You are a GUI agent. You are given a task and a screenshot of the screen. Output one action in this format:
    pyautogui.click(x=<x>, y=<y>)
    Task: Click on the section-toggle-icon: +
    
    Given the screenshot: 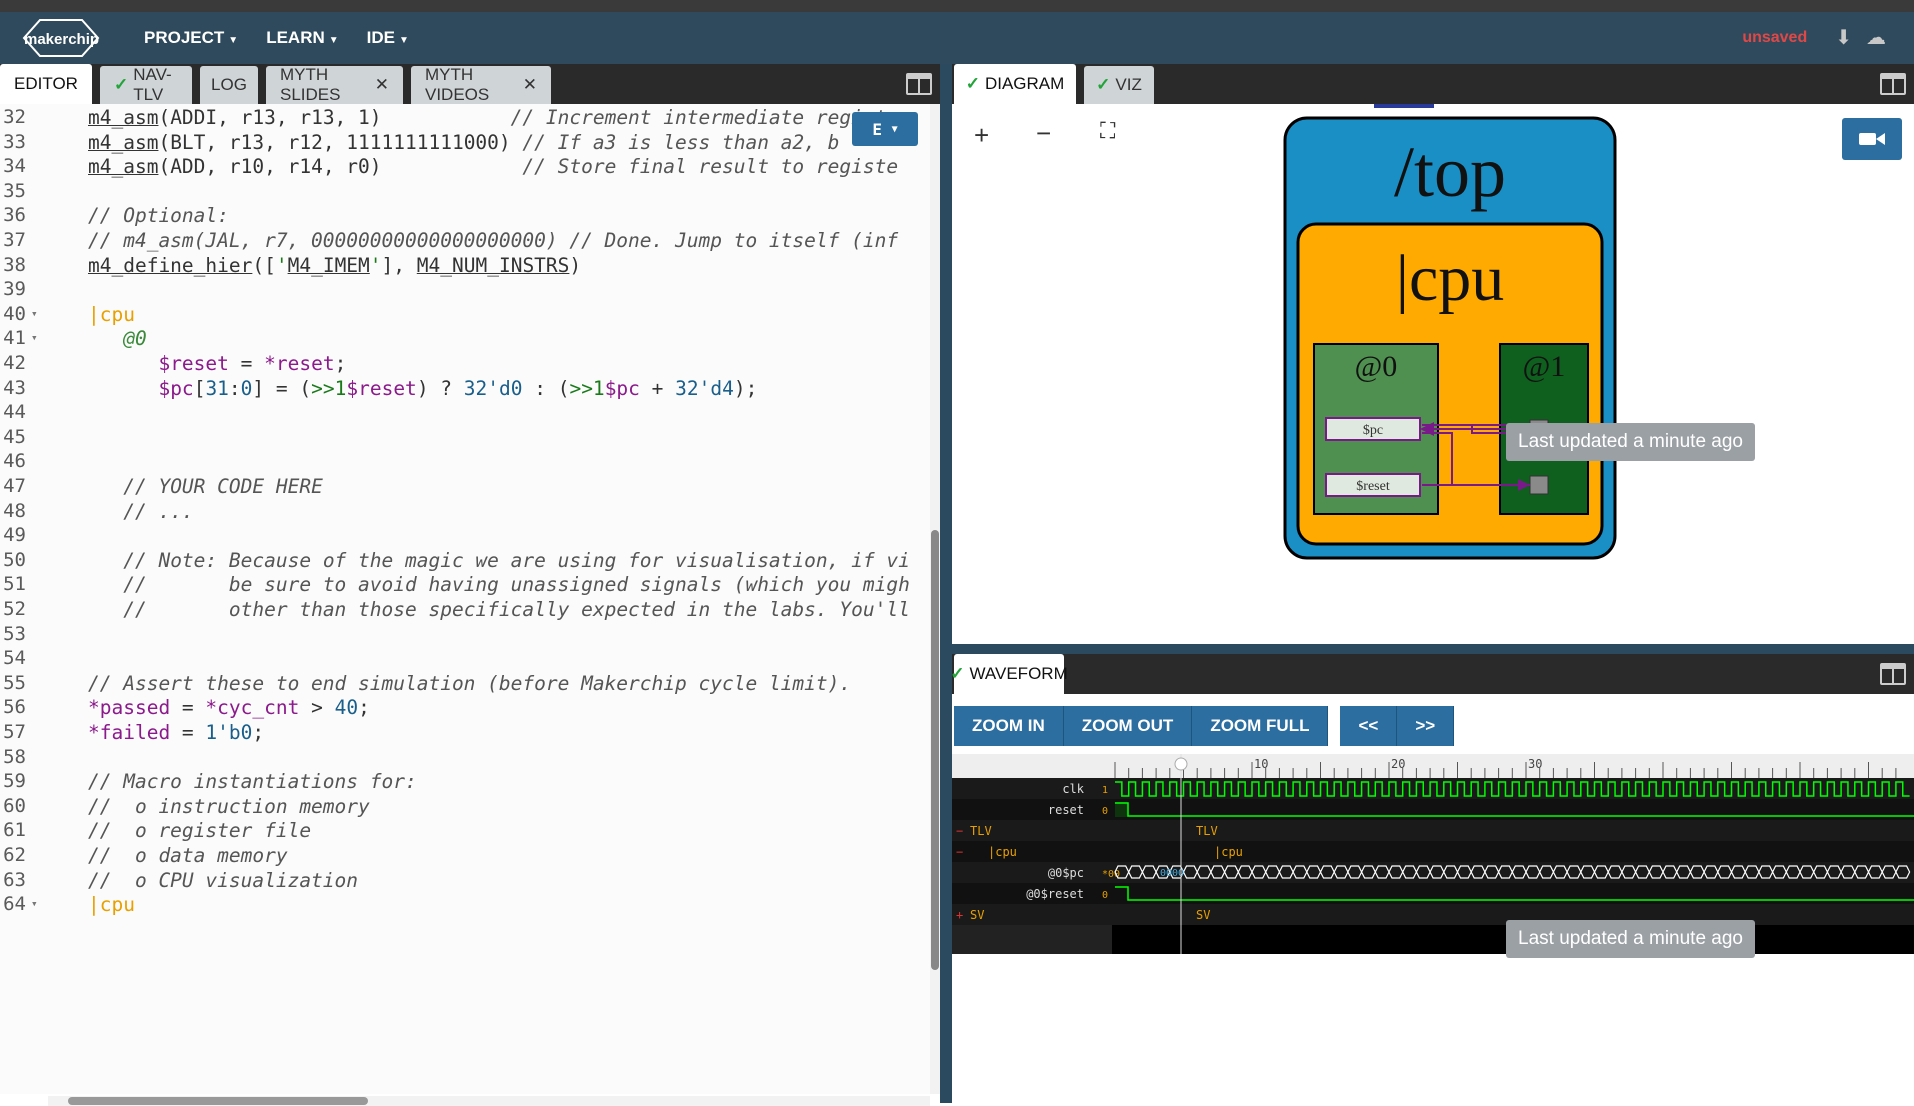 What is the action you would take?
    pyautogui.click(x=959, y=915)
    